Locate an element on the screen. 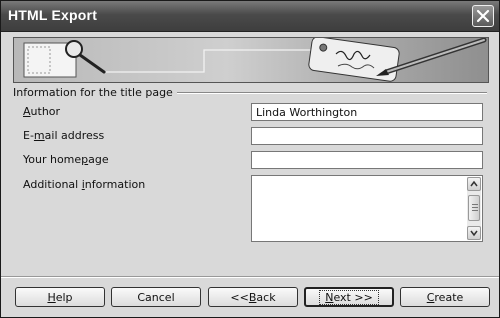  close-icon is located at coordinates (483, 16).